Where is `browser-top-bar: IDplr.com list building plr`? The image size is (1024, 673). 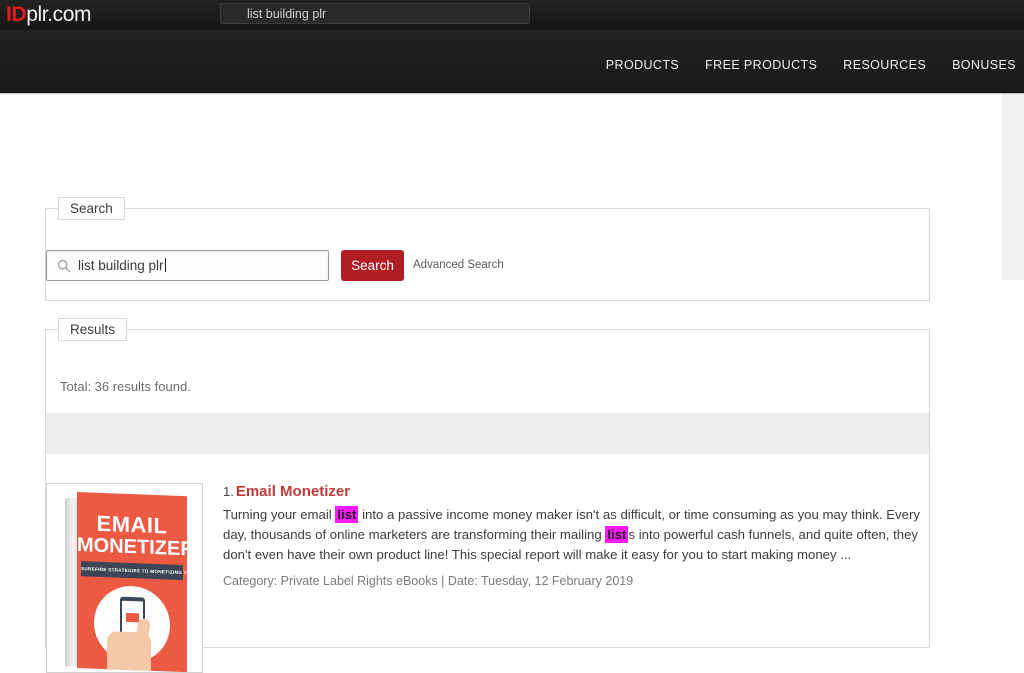 browser-top-bar: IDplr.com list building plr is located at coordinates (512, 15).